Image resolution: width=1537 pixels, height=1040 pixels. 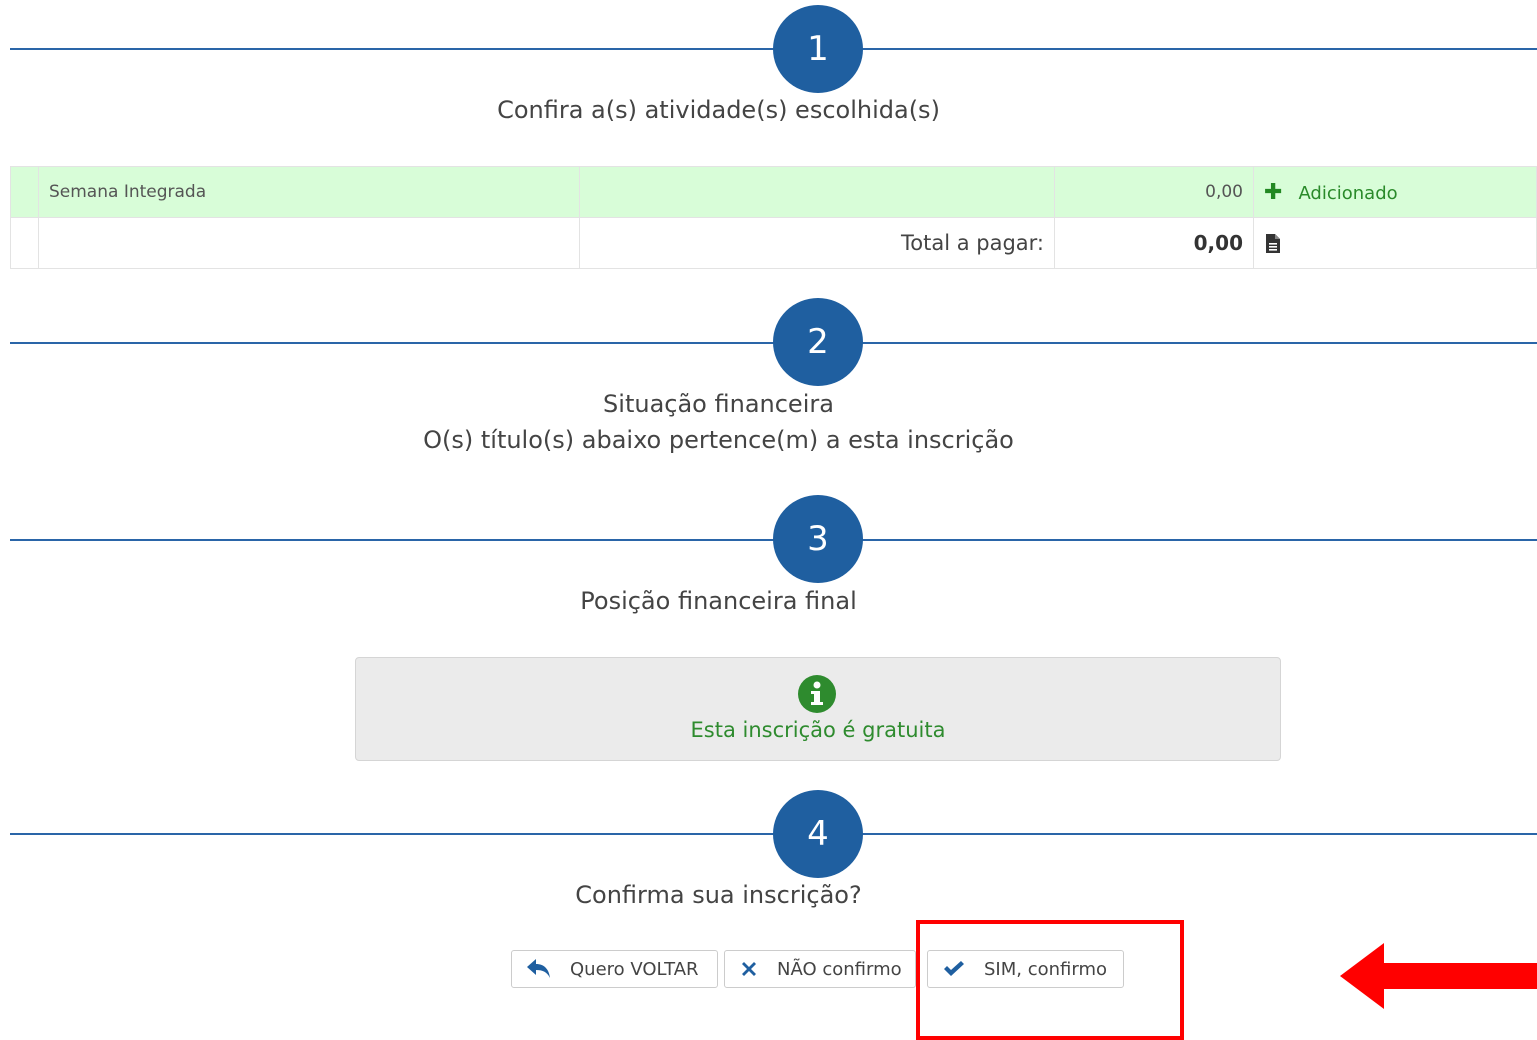 I want to click on total-value: 0,00, so click(x=1218, y=243).